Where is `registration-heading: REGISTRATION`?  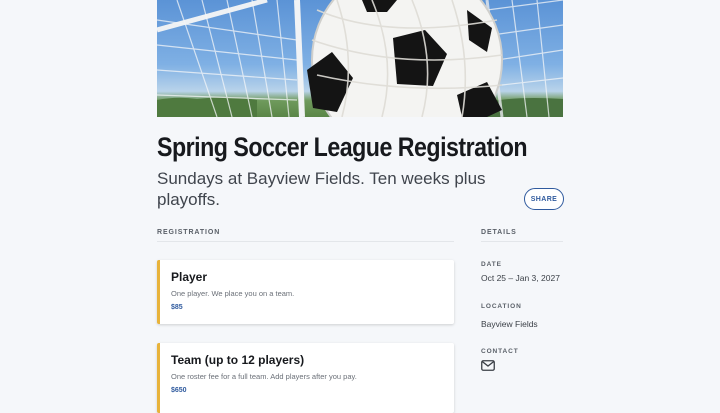 registration-heading: REGISTRATION is located at coordinates (189, 232).